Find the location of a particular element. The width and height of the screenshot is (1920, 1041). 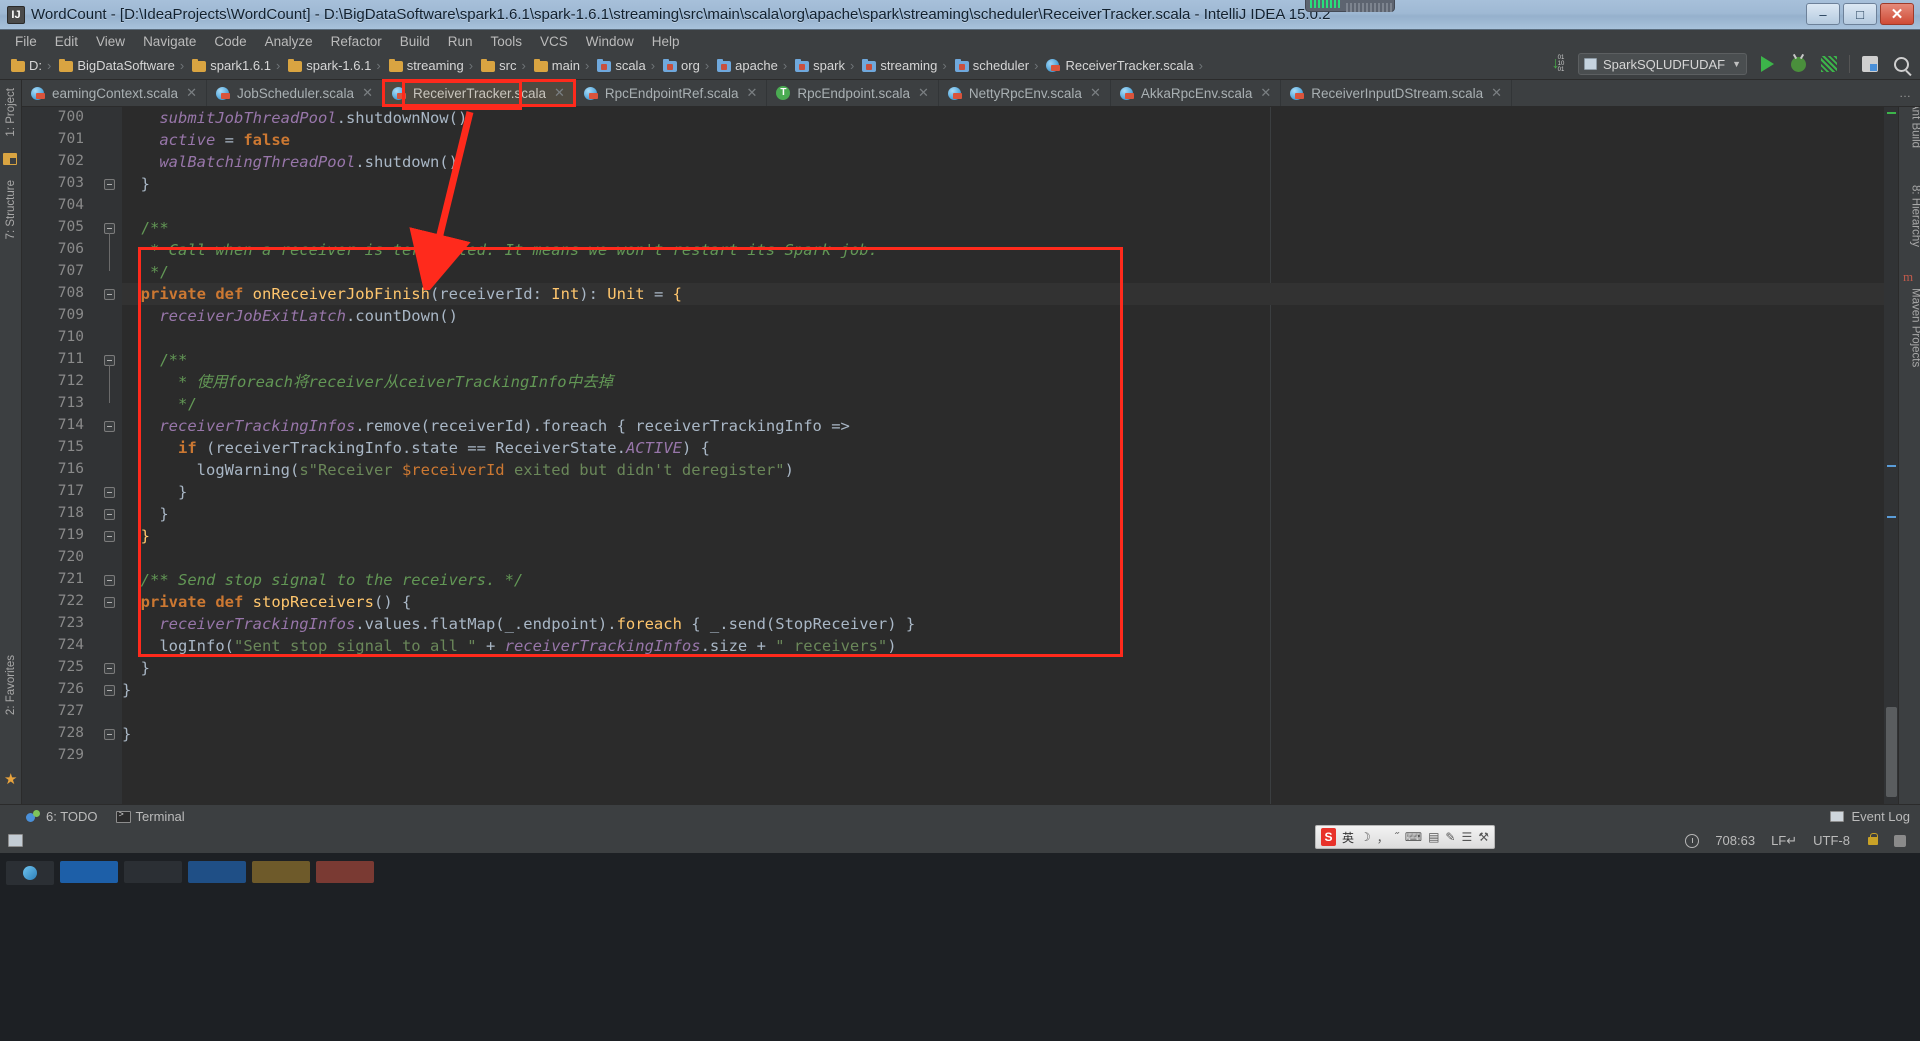

close-button: ✕ is located at coordinates (1897, 14).